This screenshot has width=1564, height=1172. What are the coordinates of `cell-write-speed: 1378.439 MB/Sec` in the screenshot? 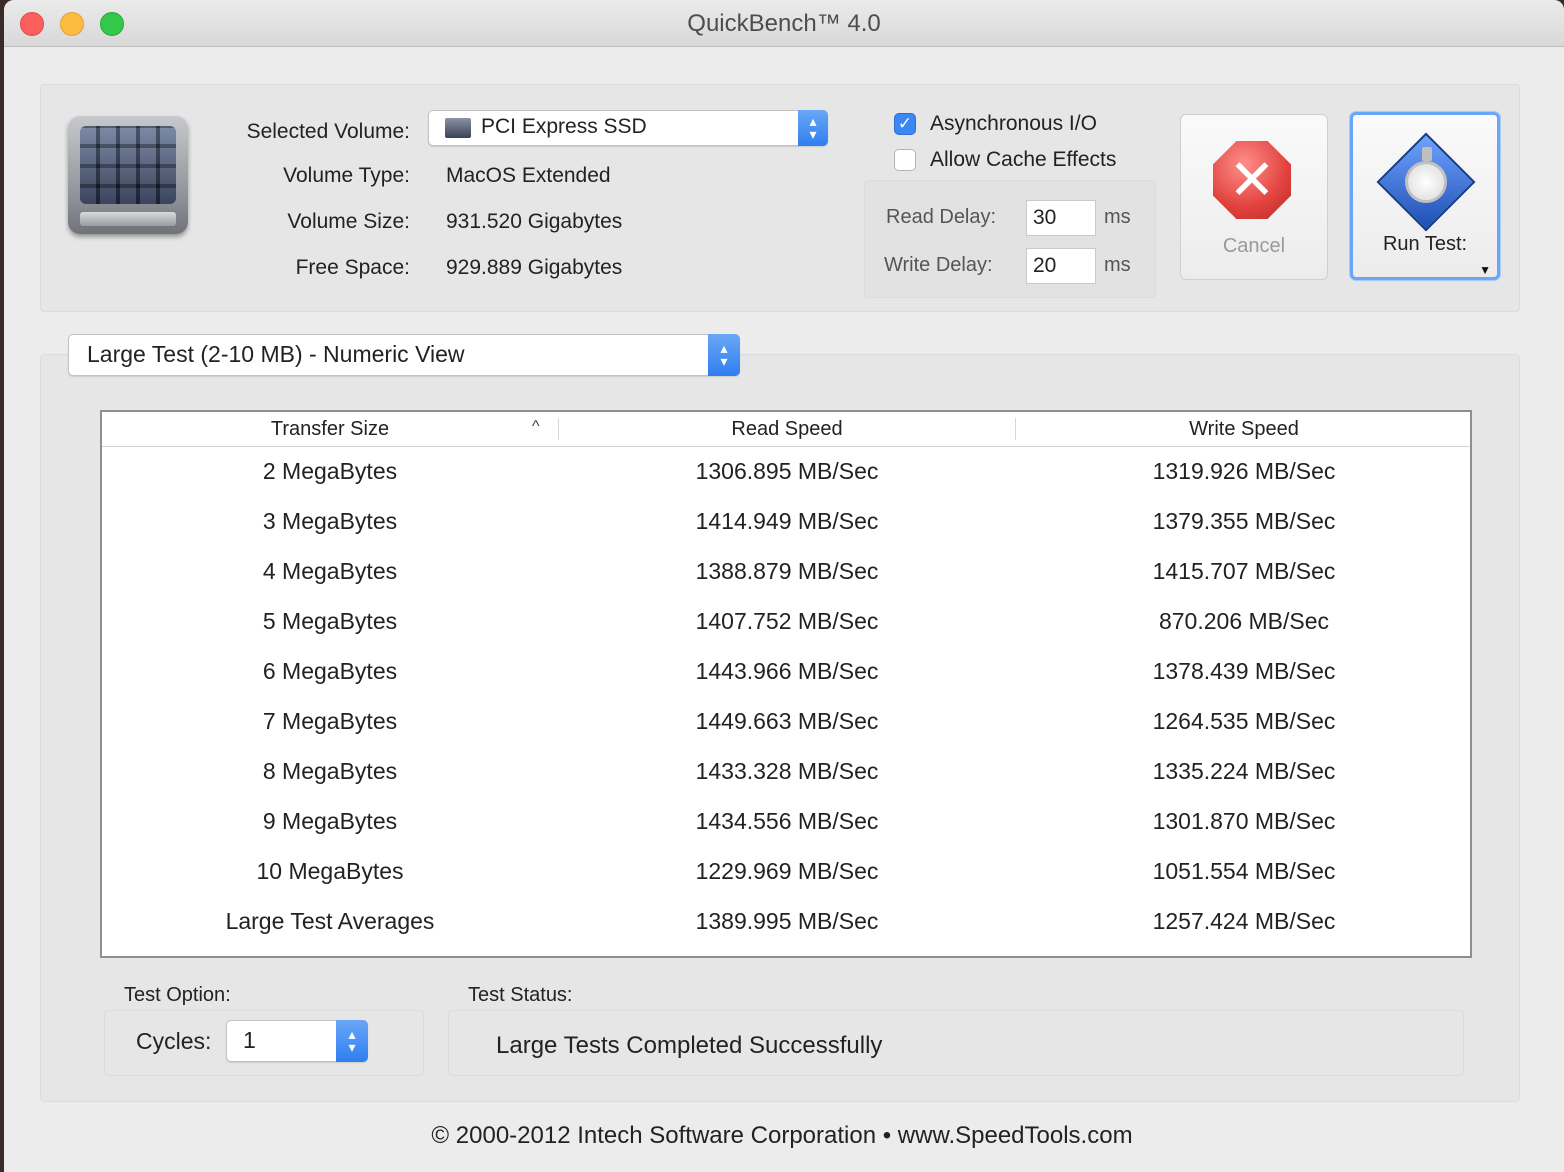 It's located at (1244, 671).